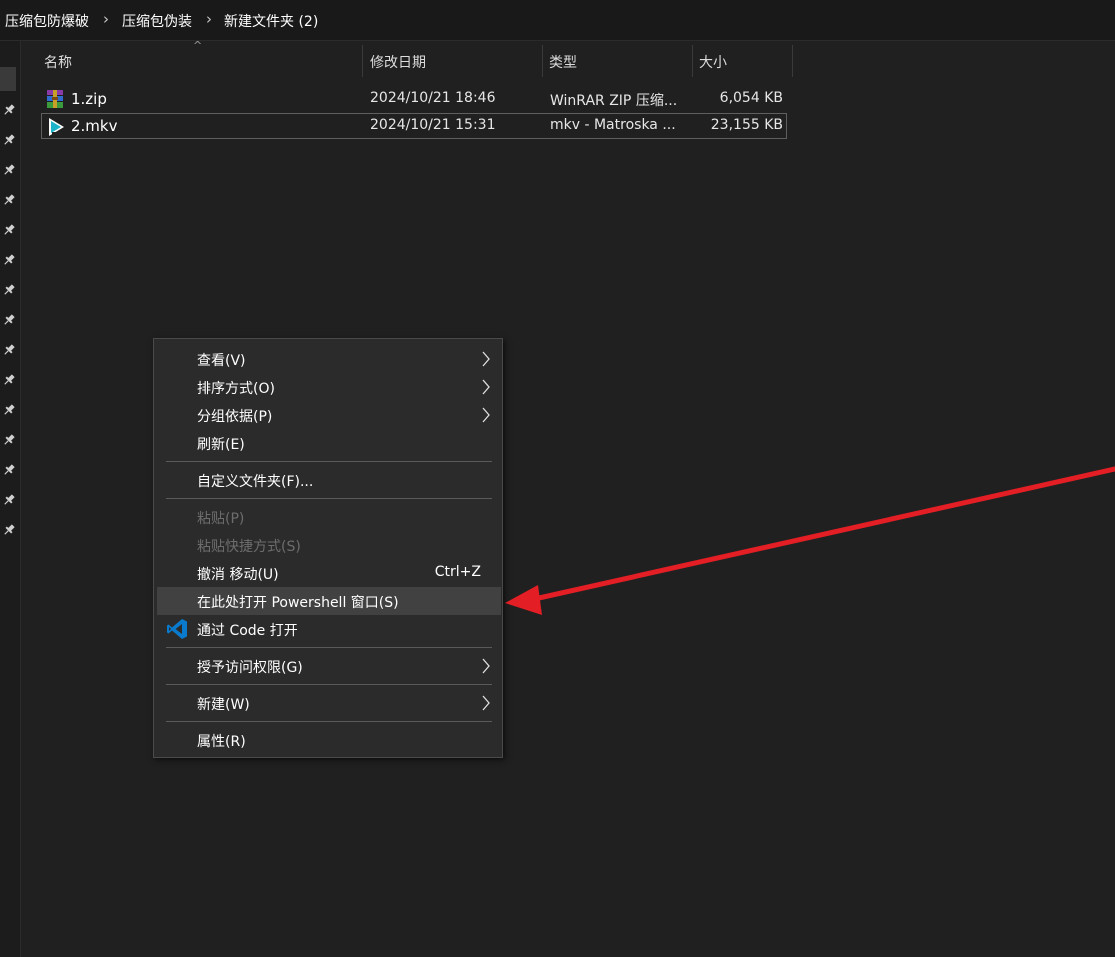 Image resolution: width=1115 pixels, height=957 pixels. Describe the element at coordinates (810, 540) in the screenshot. I see `annotation-arrow` at that location.